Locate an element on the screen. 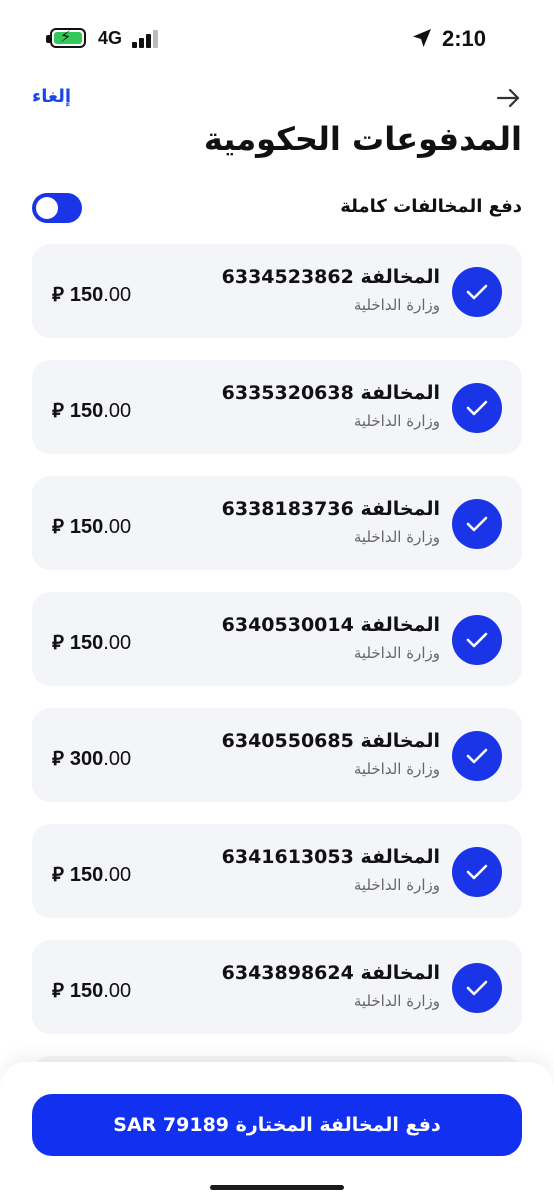  network-type: 4G is located at coordinates (110, 38).